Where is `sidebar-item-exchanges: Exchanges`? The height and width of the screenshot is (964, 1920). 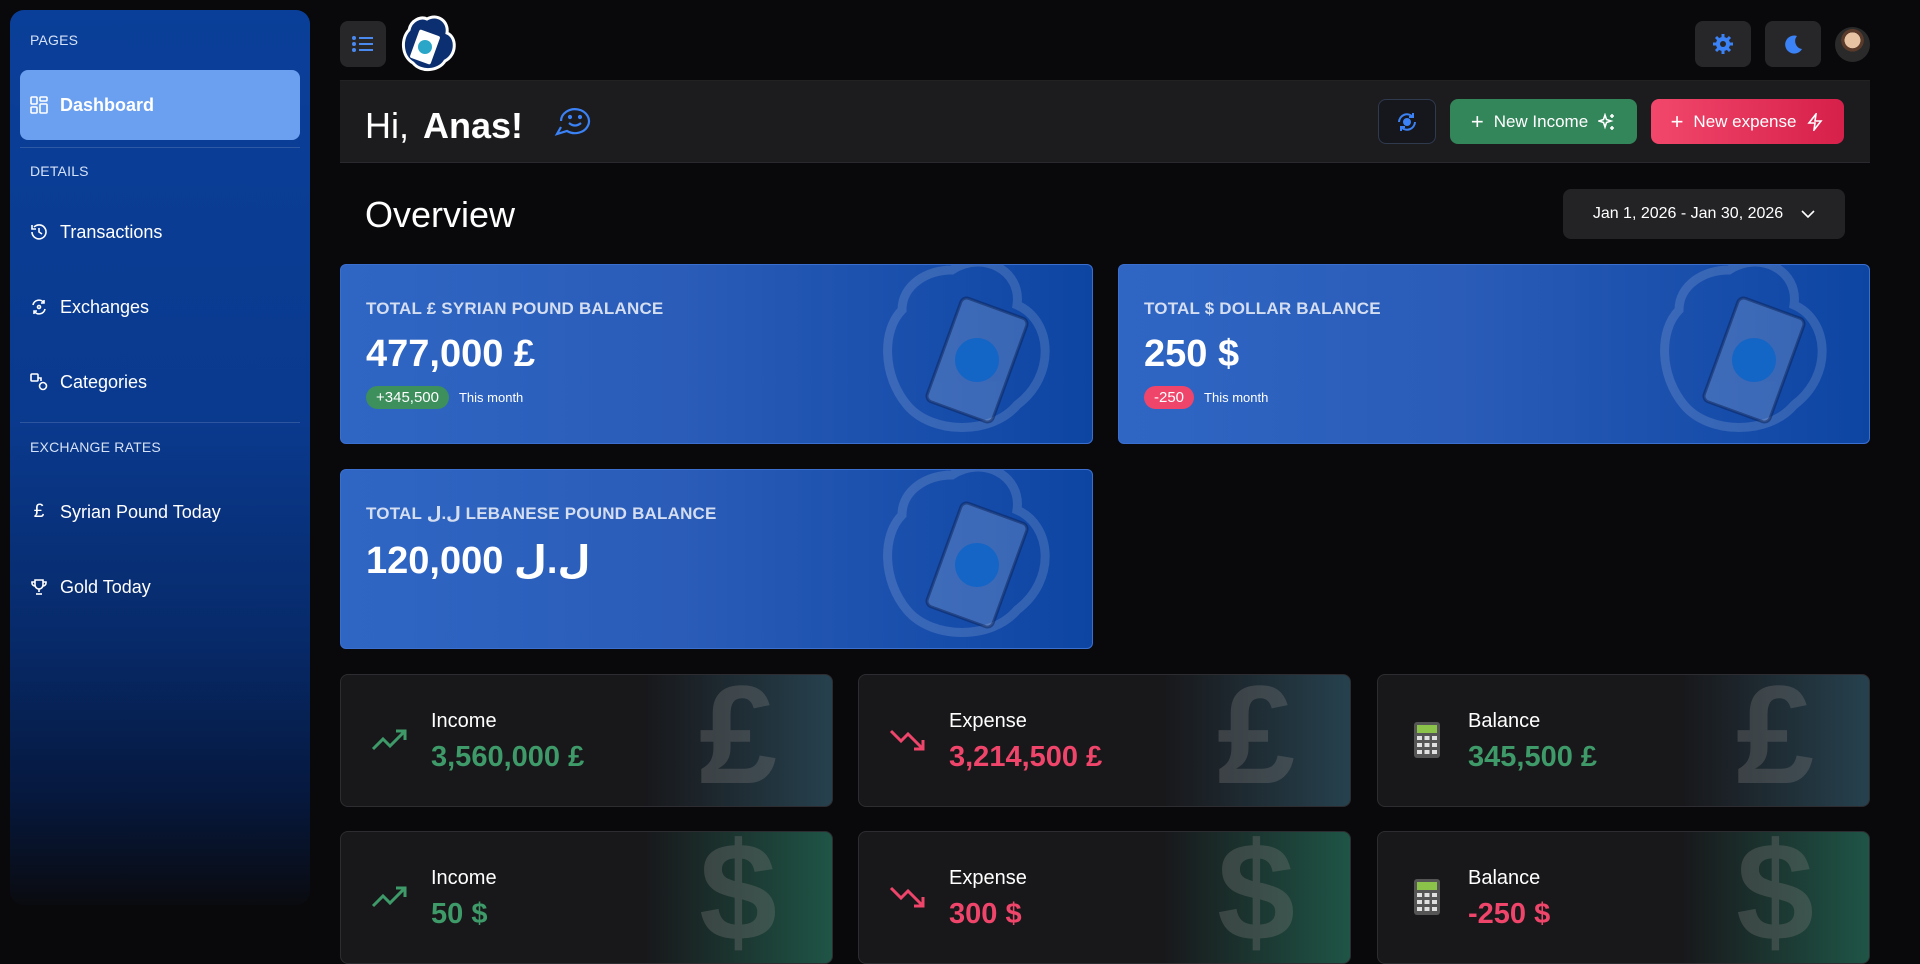 sidebar-item-exchanges: Exchanges is located at coordinates (160, 307).